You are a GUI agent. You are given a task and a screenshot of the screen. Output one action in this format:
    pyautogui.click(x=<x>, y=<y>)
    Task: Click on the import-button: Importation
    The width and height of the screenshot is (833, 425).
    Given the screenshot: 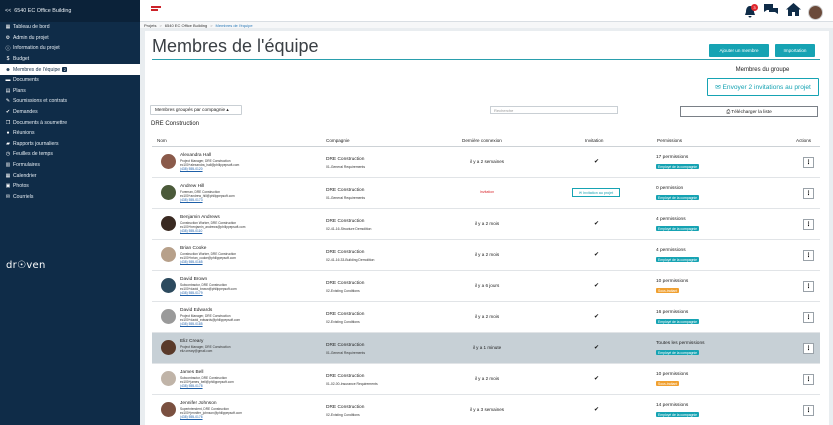 What is the action you would take?
    pyautogui.click(x=795, y=50)
    